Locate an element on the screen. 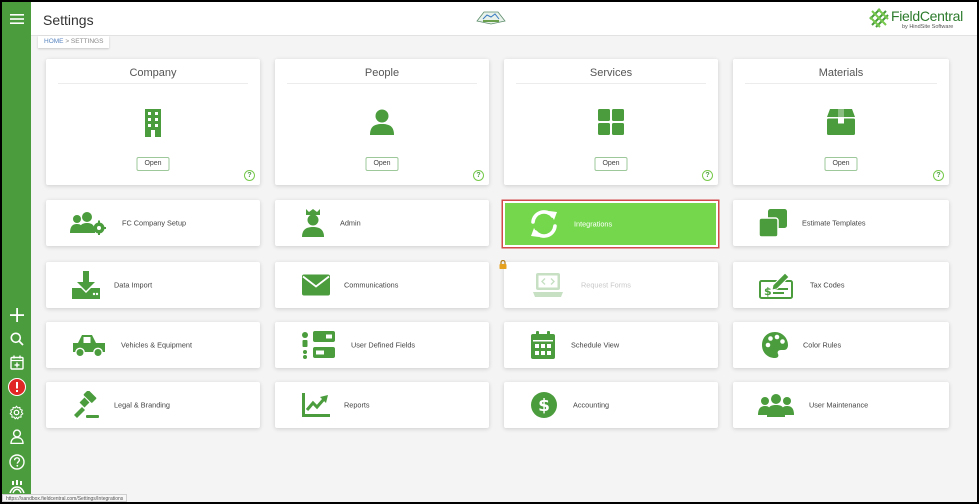 The height and width of the screenshot is (504, 979). tile-label: FC Company Setup is located at coordinates (154, 223).